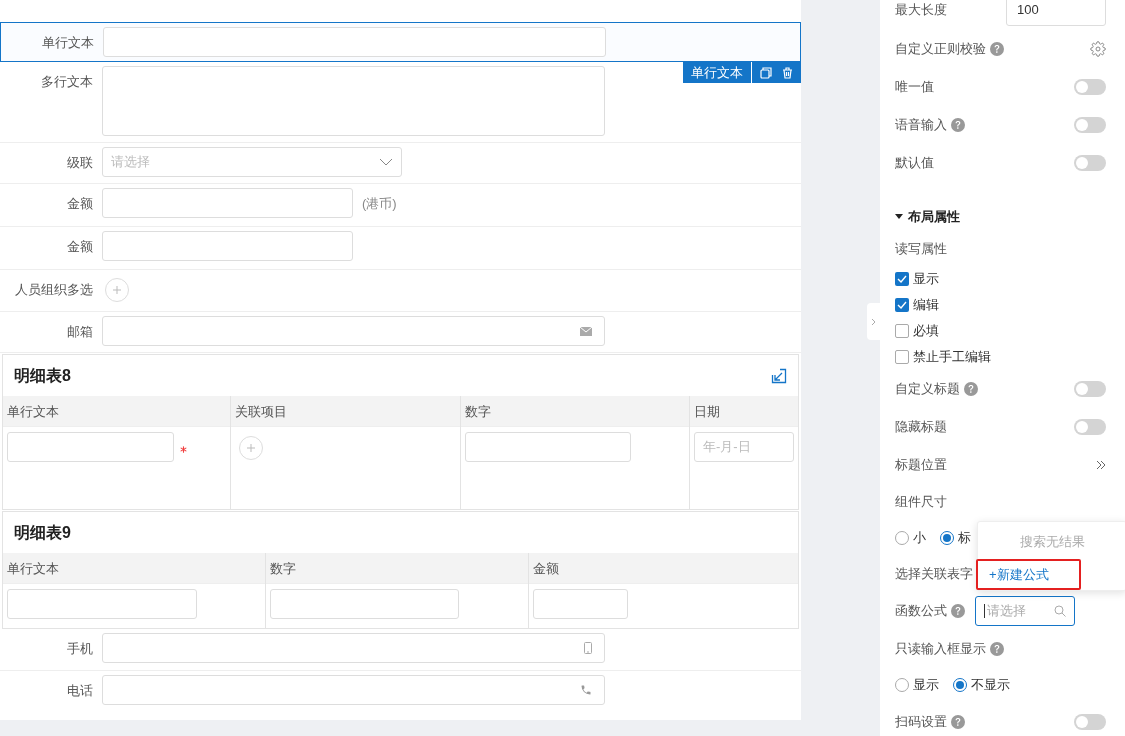 The height and width of the screenshot is (736, 1125). I want to click on property-label: 唯一值, so click(914, 87).